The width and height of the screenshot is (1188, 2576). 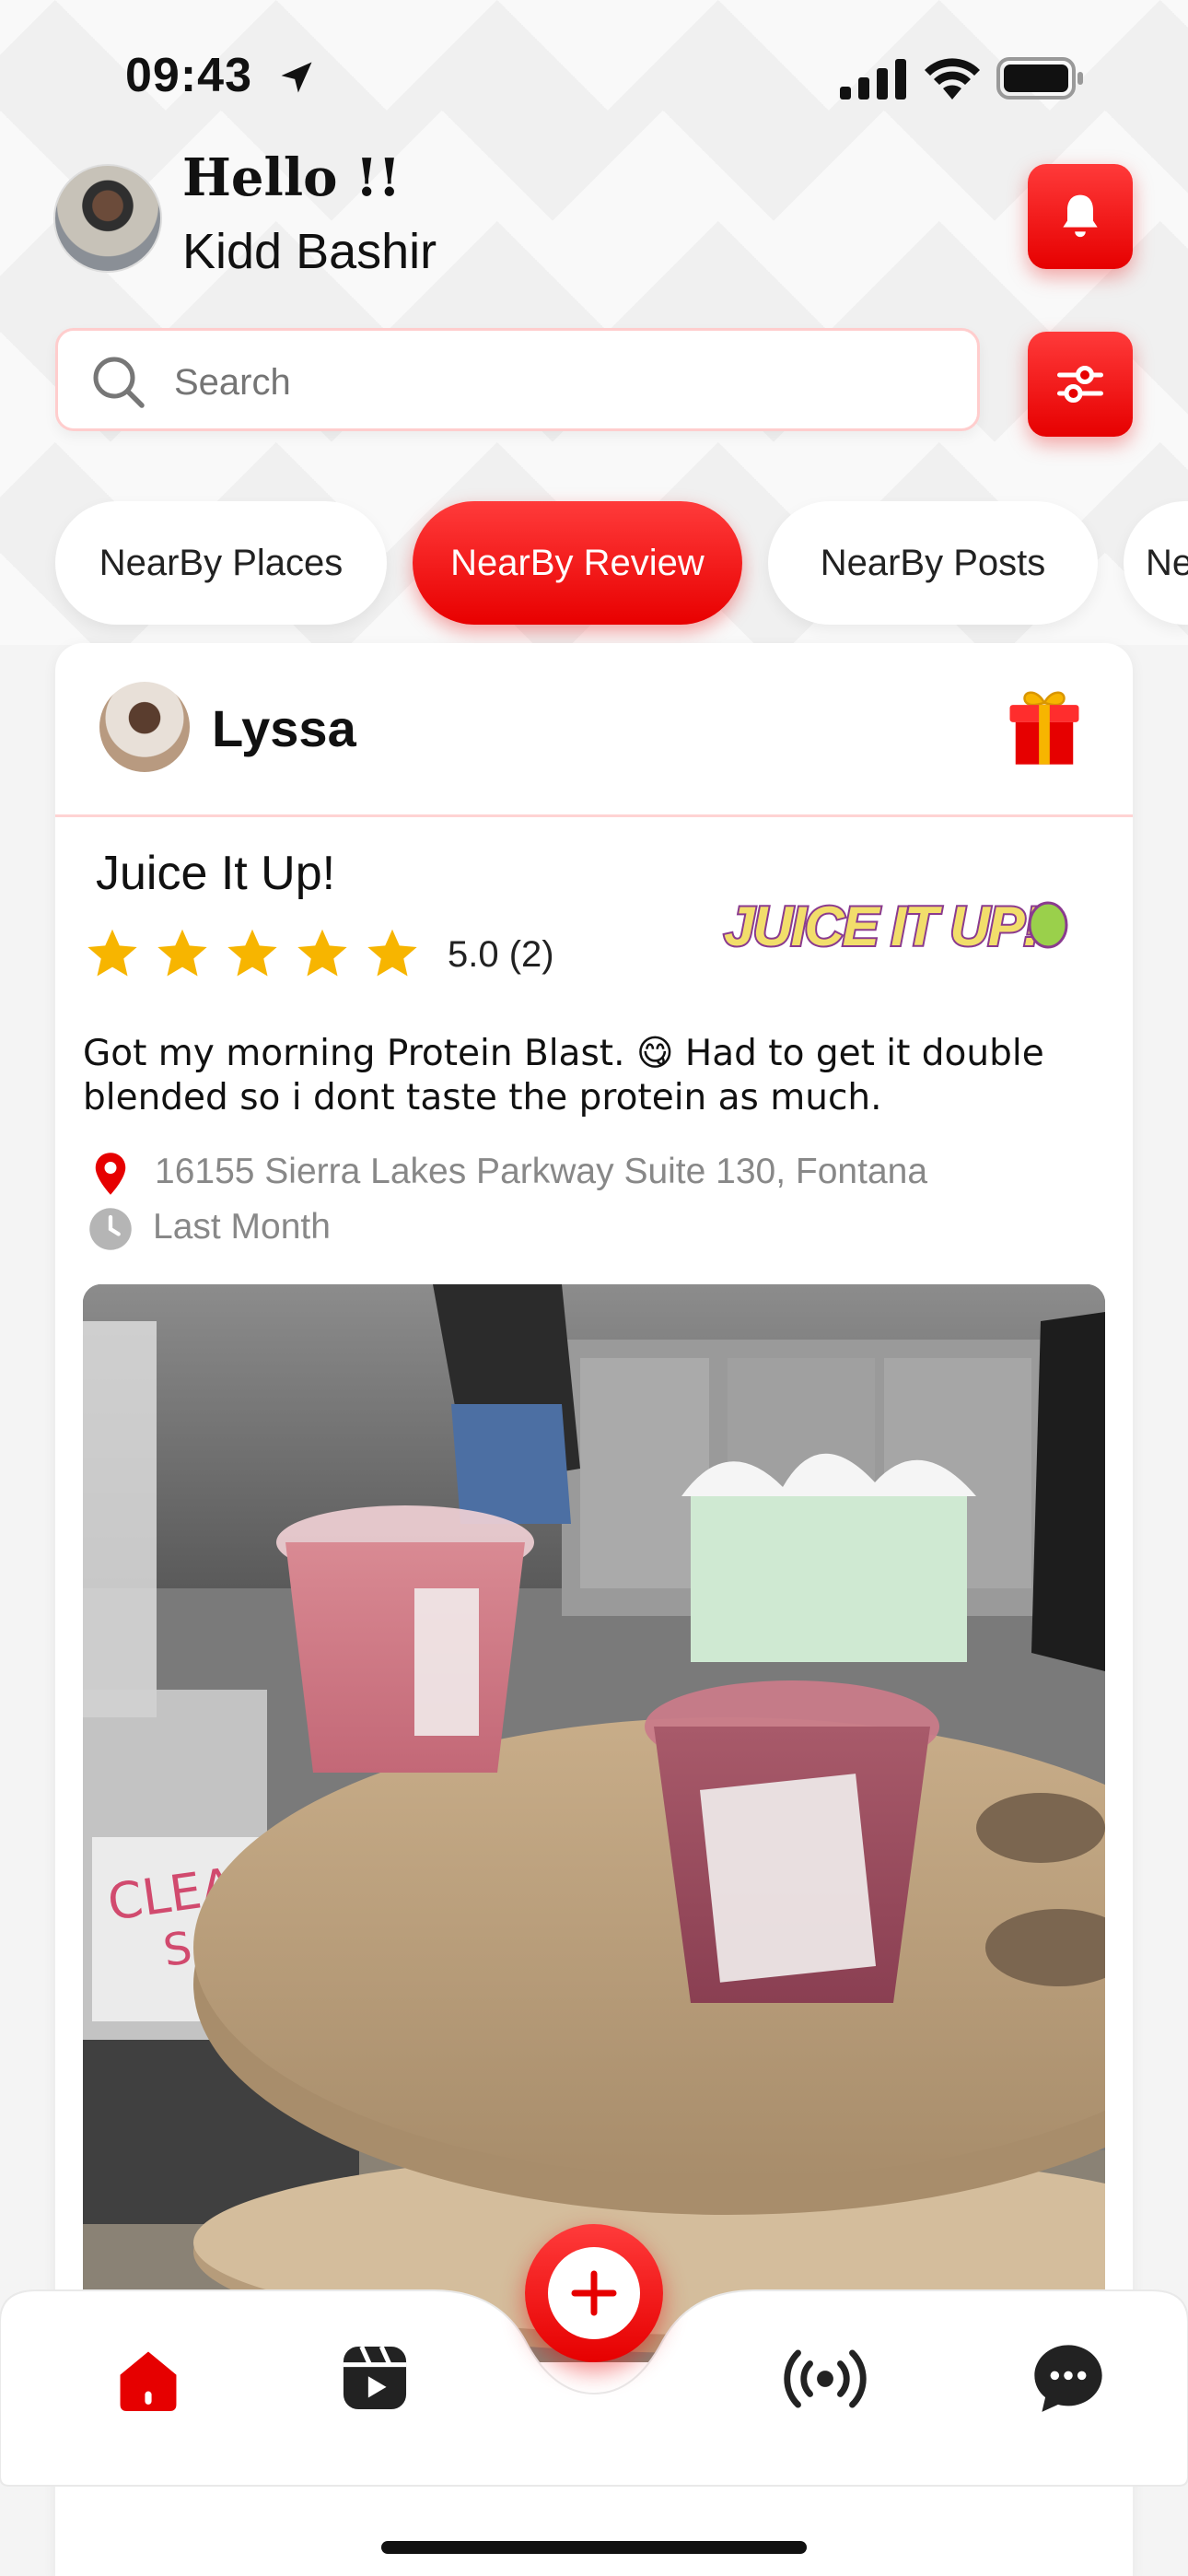 I want to click on logo-text: JUICE IT UP!, so click(x=882, y=926).